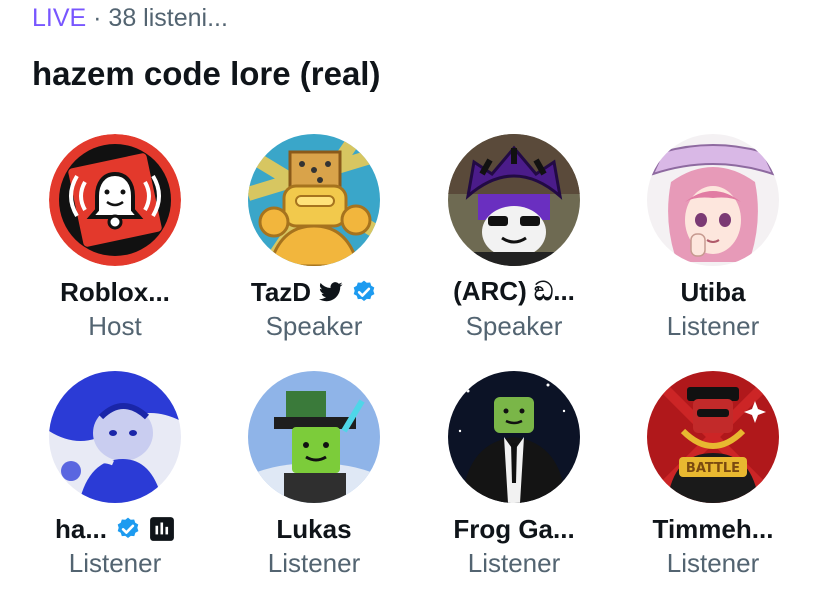 The image size is (828, 603). I want to click on participant-card: Lukas Listener, so click(314, 475).